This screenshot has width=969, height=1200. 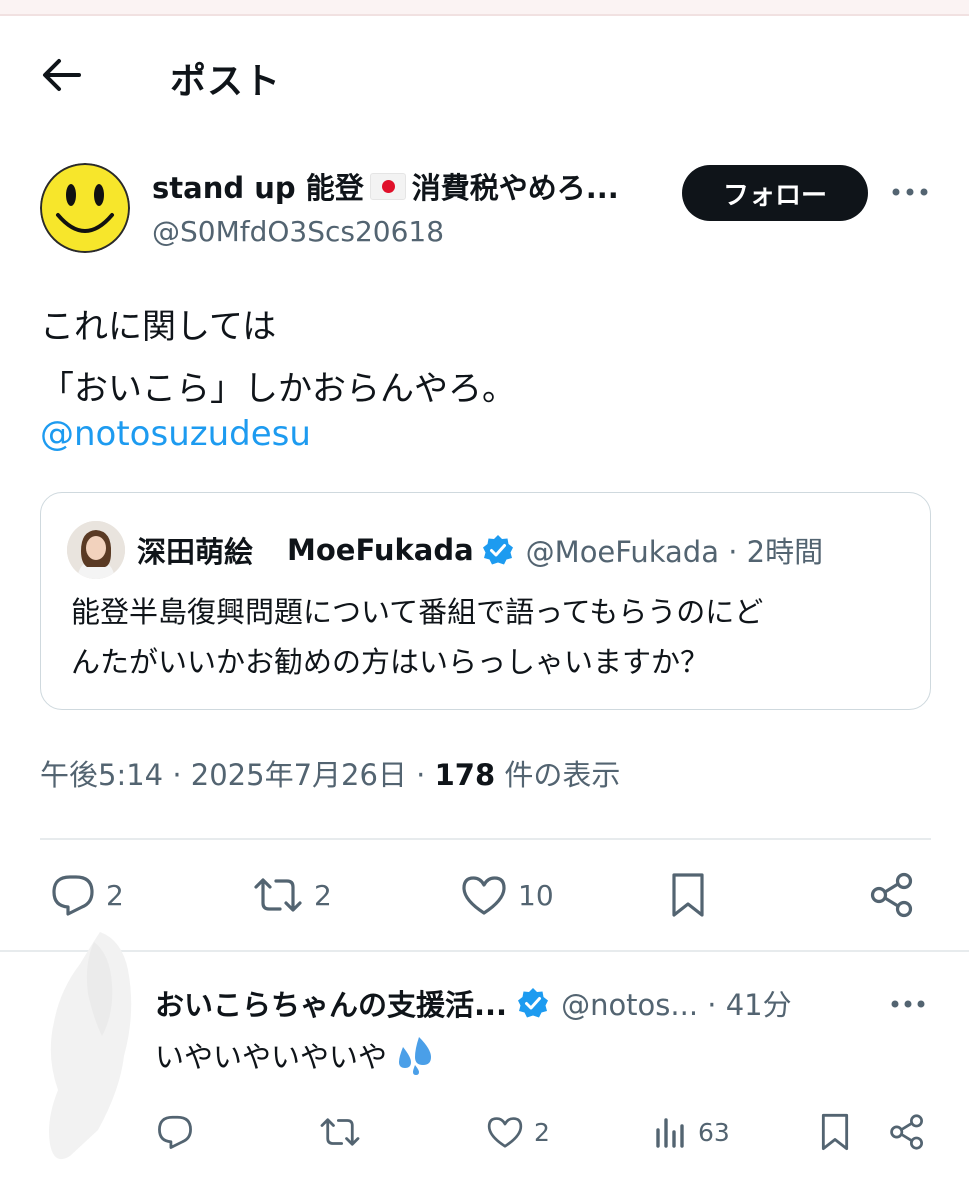 What do you see at coordinates (465, 775) in the screenshot?
I see `view-count: 178` at bounding box center [465, 775].